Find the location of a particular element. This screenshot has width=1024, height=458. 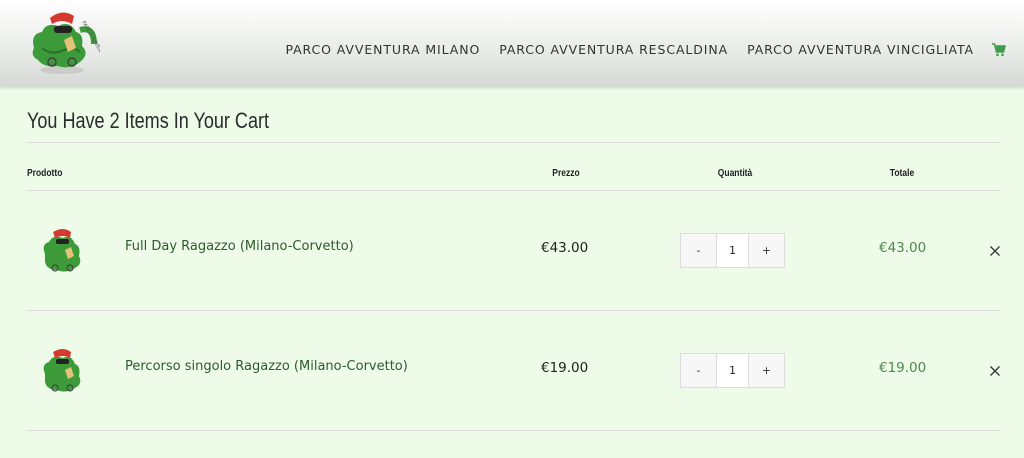

product-name-link: Full Day Ragazzo (Milano-Corvetto) is located at coordinates (239, 246).